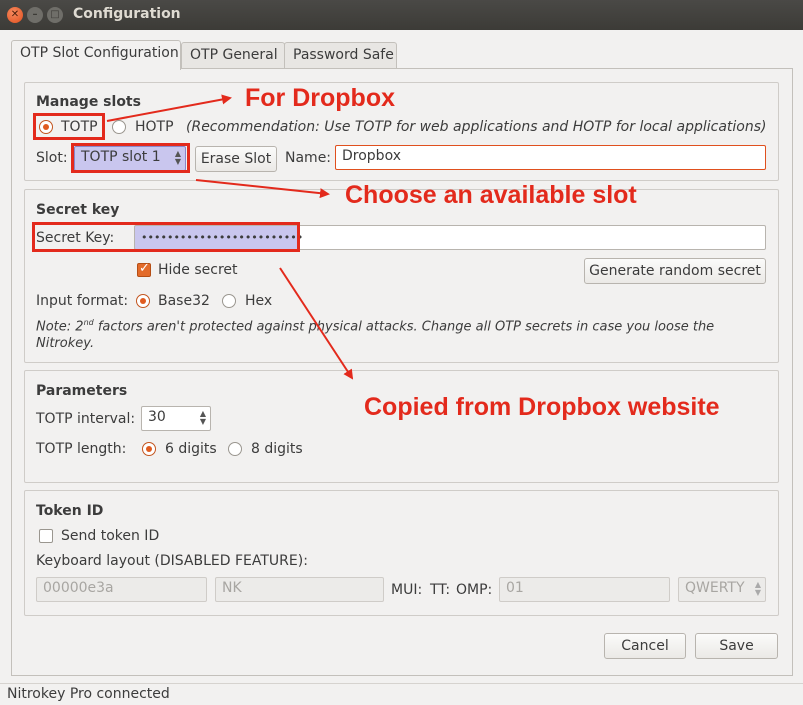 The height and width of the screenshot is (705, 803). Describe the element at coordinates (542, 407) in the screenshot. I see `annotation-copied: Copied from Dropbox website` at that location.